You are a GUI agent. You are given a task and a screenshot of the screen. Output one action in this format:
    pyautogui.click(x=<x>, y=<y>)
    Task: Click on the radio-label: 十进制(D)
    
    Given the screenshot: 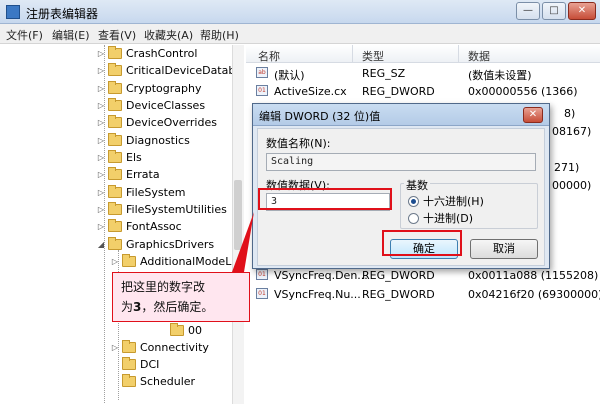 What is the action you would take?
    pyautogui.click(x=448, y=218)
    